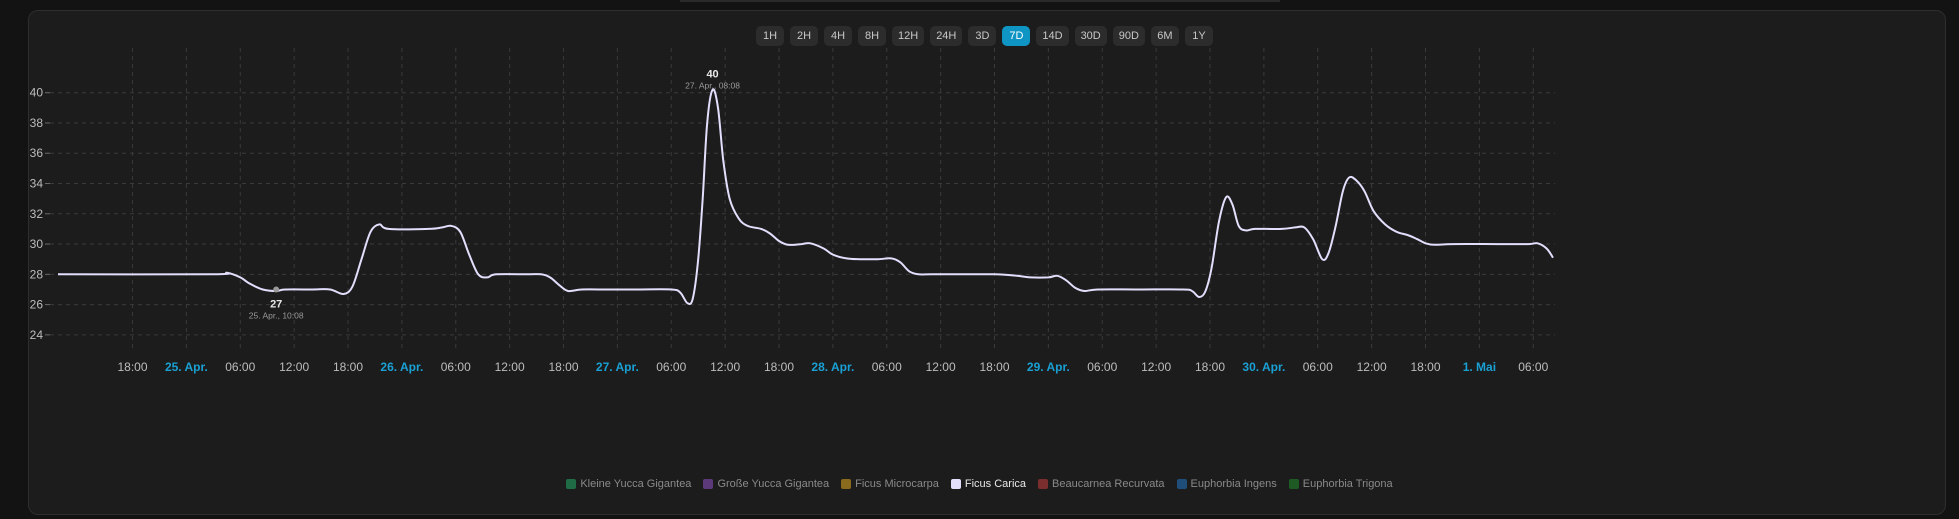  I want to click on legend-label: Beaucarnea Recurvata, so click(1108, 484).